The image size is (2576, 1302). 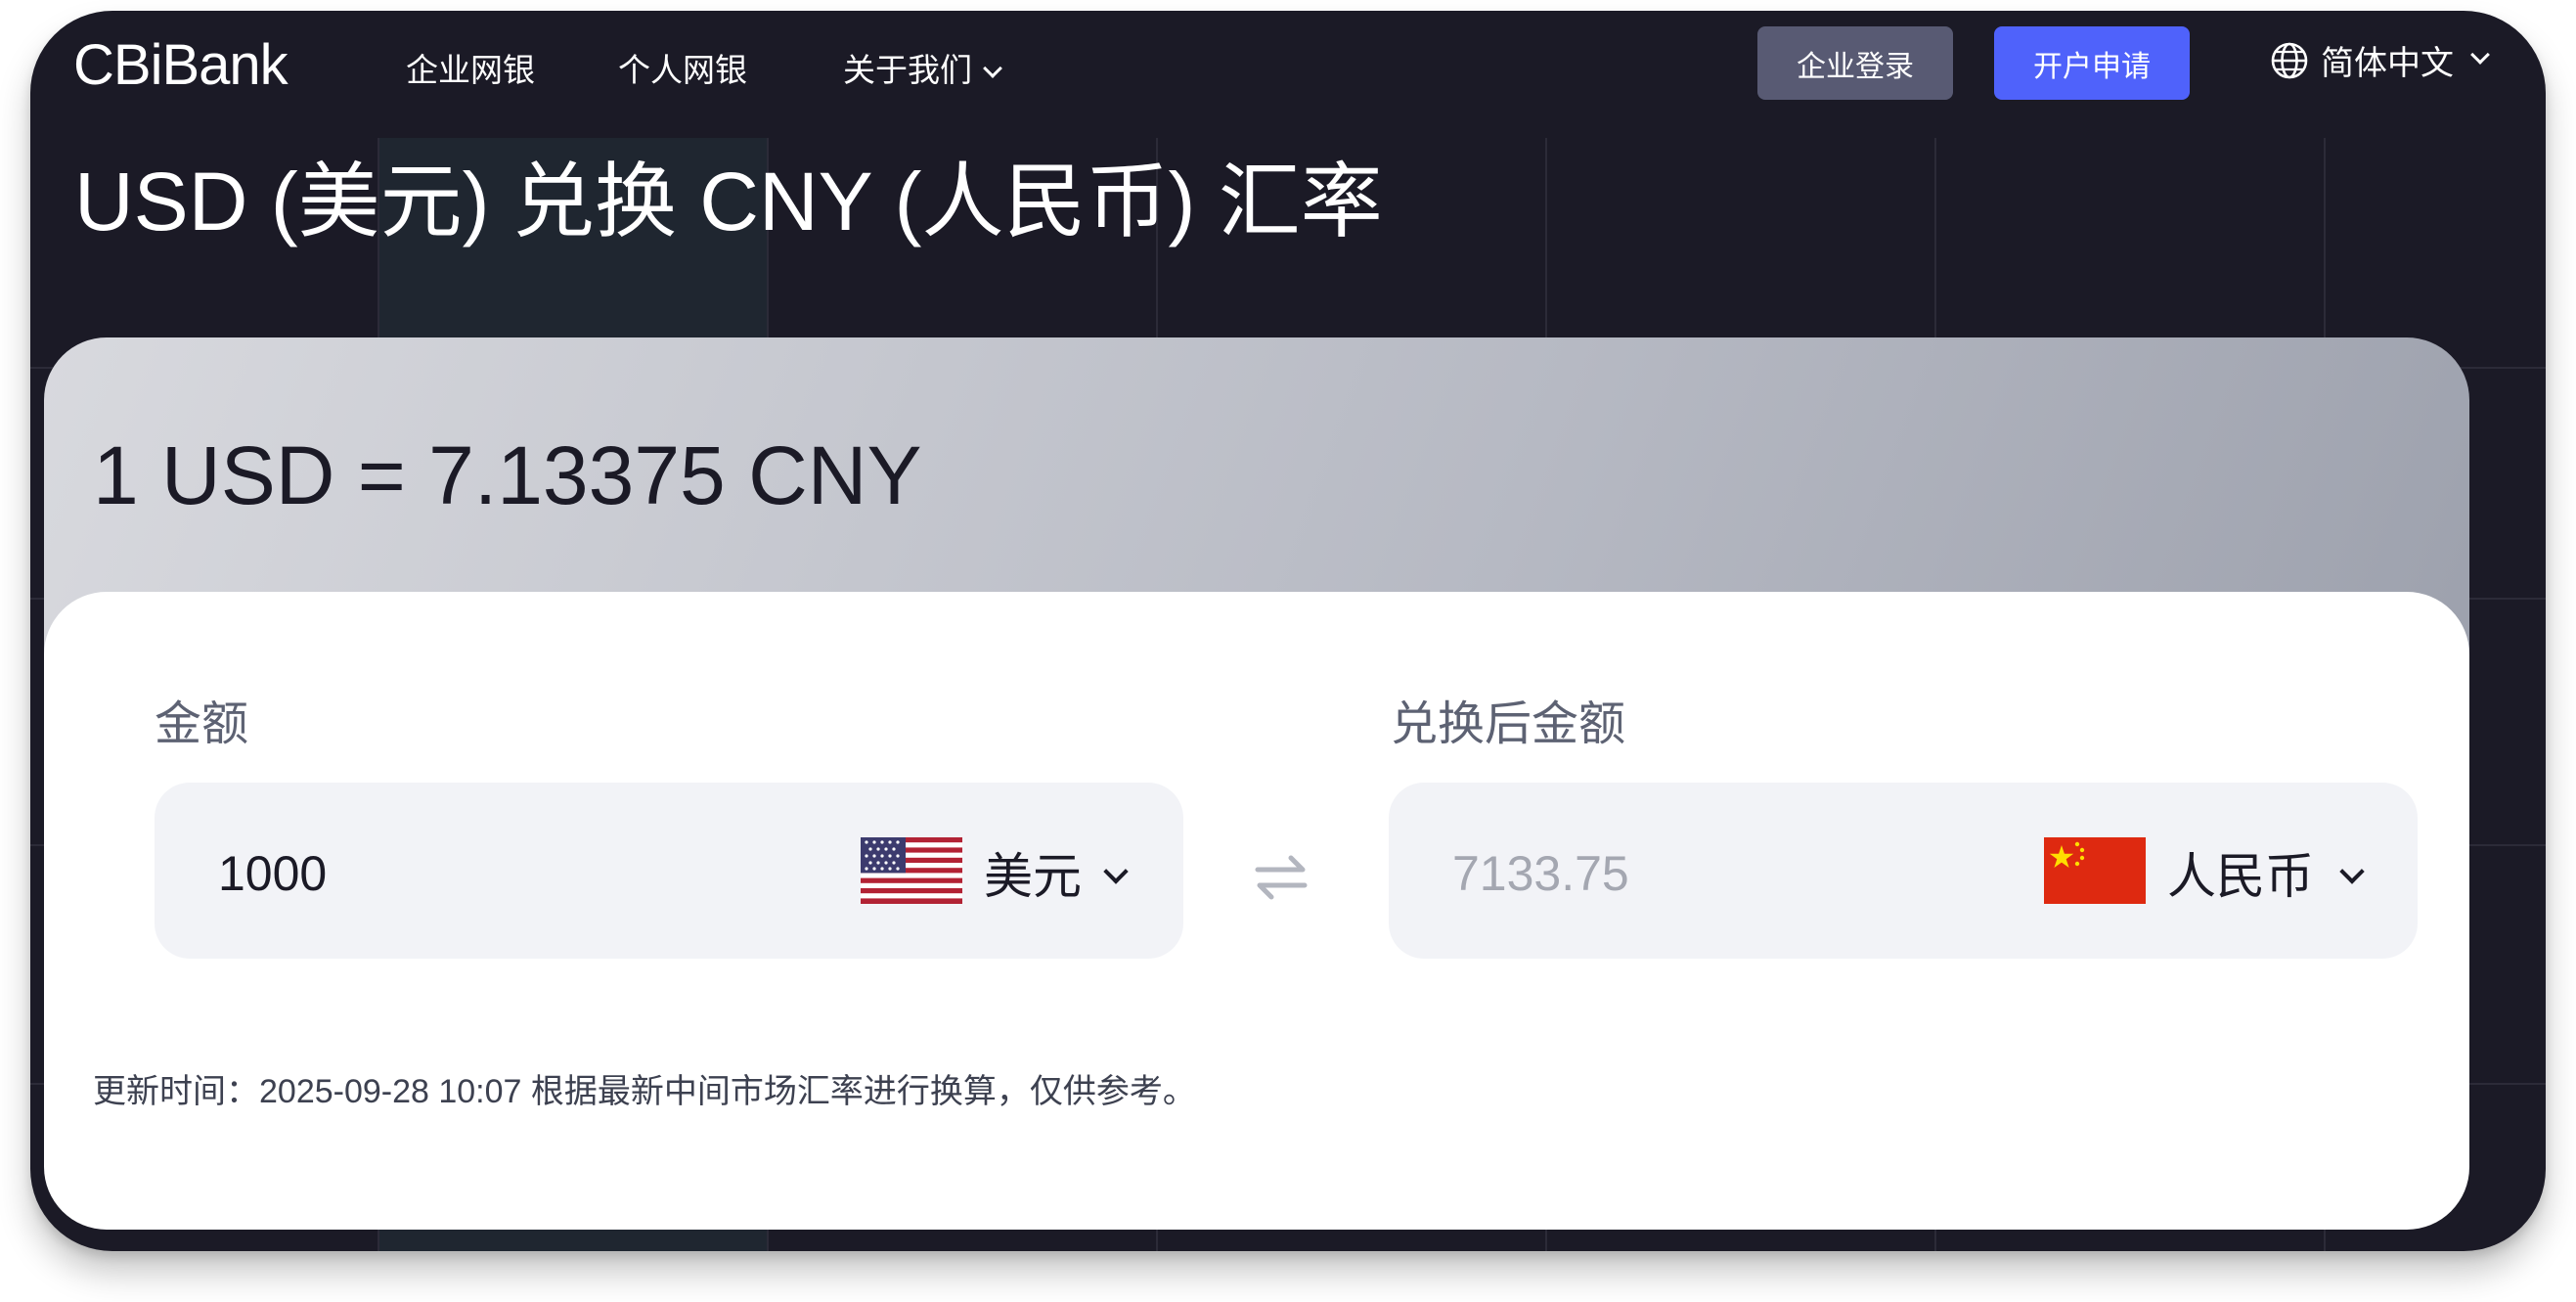 I want to click on to-currency-label: 人民币, so click(x=2241, y=877).